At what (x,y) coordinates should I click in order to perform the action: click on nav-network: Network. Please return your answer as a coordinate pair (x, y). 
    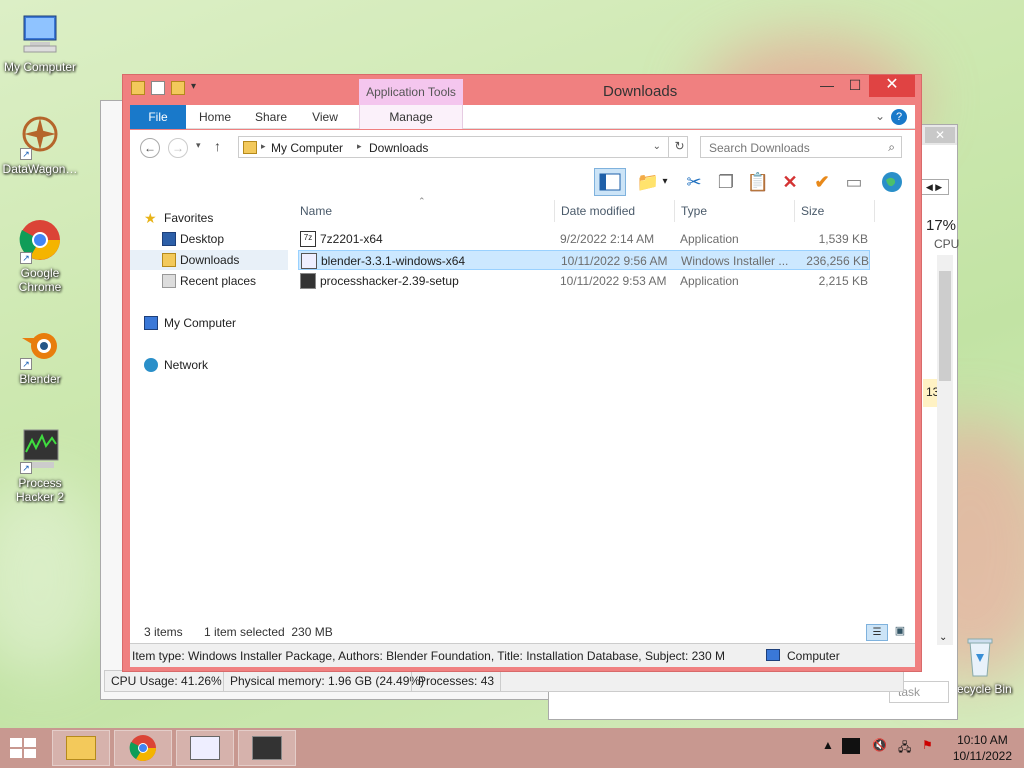
    Looking at the image, I should click on (209, 365).